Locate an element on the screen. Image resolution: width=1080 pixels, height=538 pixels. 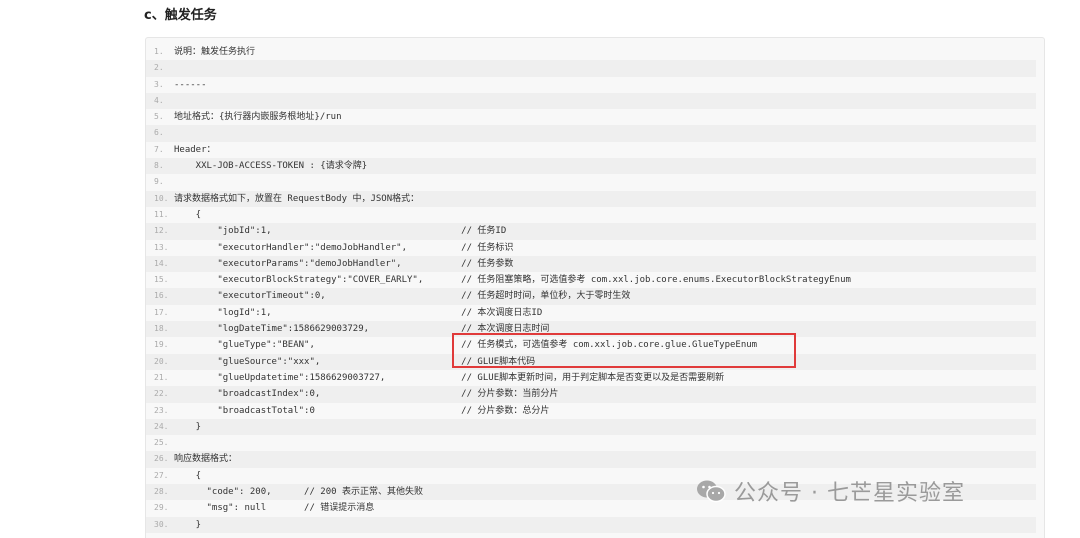
code-line: 22. "broadcastIndex":0, // 分片参数：当前分片 is located at coordinates (591, 394).